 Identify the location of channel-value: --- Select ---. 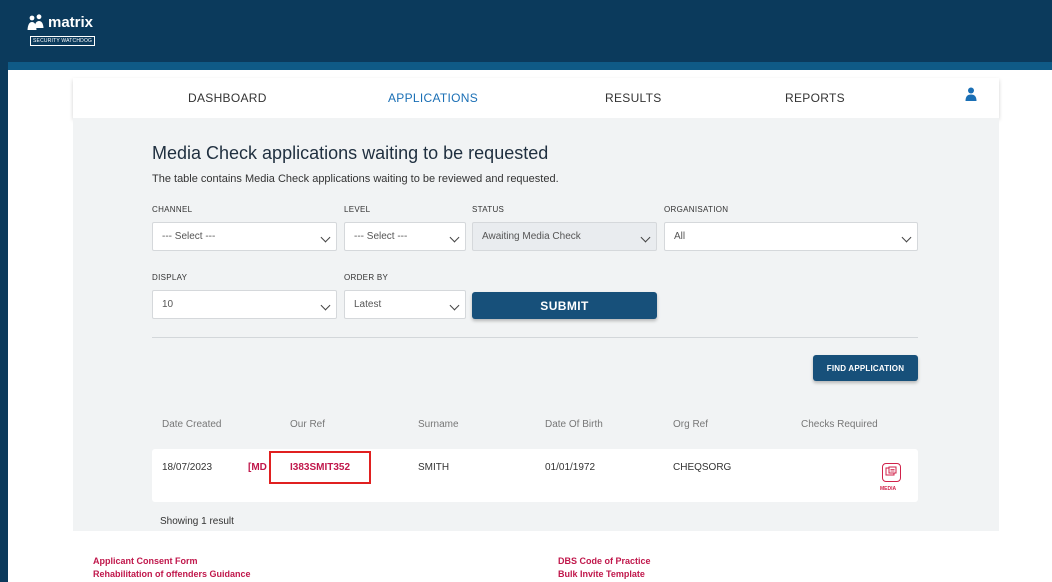
(189, 236).